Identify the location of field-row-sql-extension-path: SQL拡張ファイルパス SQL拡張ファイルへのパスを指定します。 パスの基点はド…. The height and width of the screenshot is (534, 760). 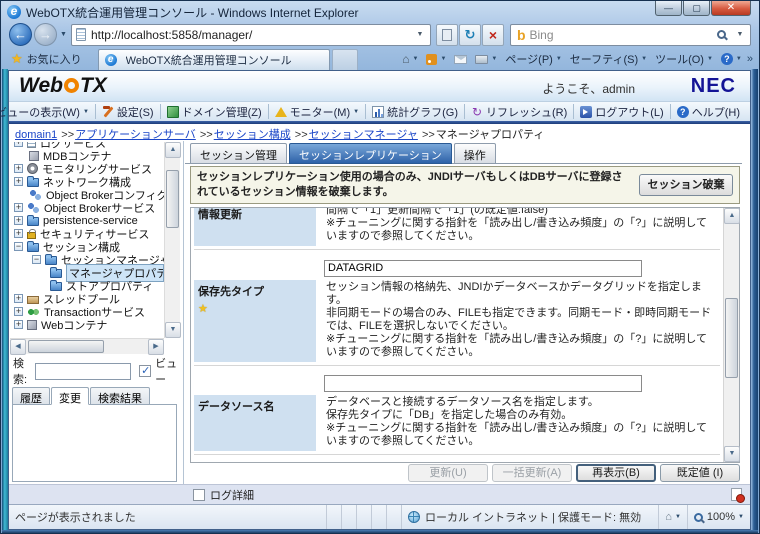
(457, 460).